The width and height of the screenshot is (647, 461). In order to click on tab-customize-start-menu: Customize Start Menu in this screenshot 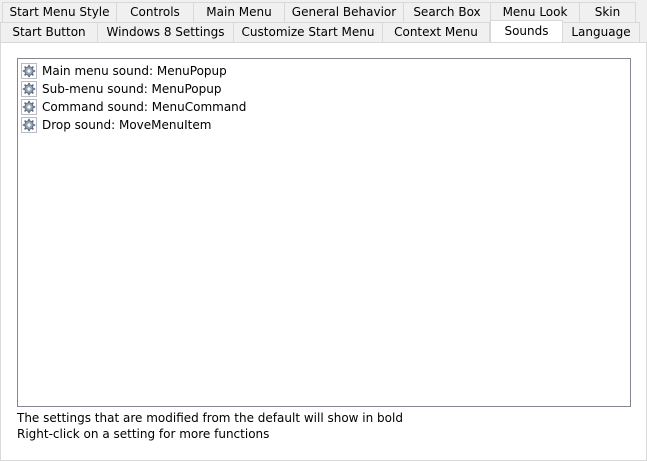, I will do `click(308, 32)`.